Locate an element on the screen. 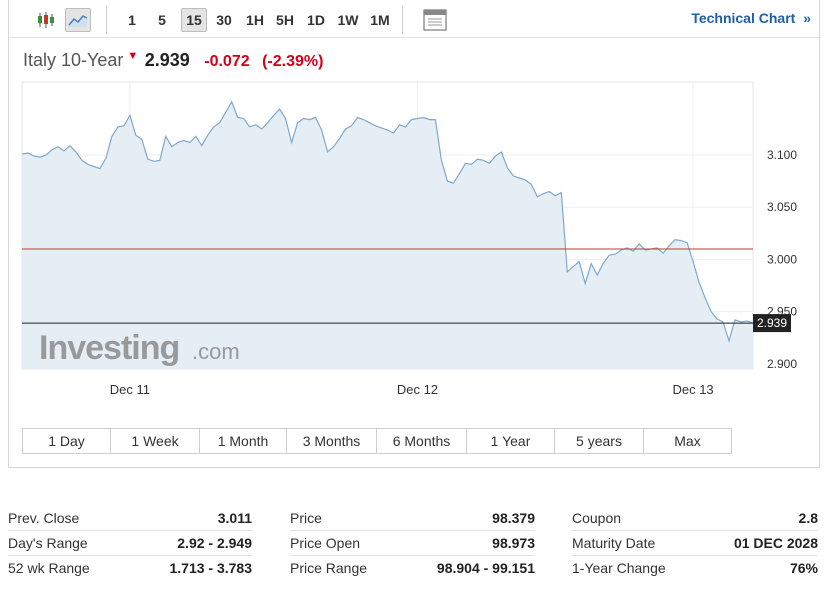 This screenshot has width=824, height=599. range-button-1-day: 1 Day is located at coordinates (66, 441).